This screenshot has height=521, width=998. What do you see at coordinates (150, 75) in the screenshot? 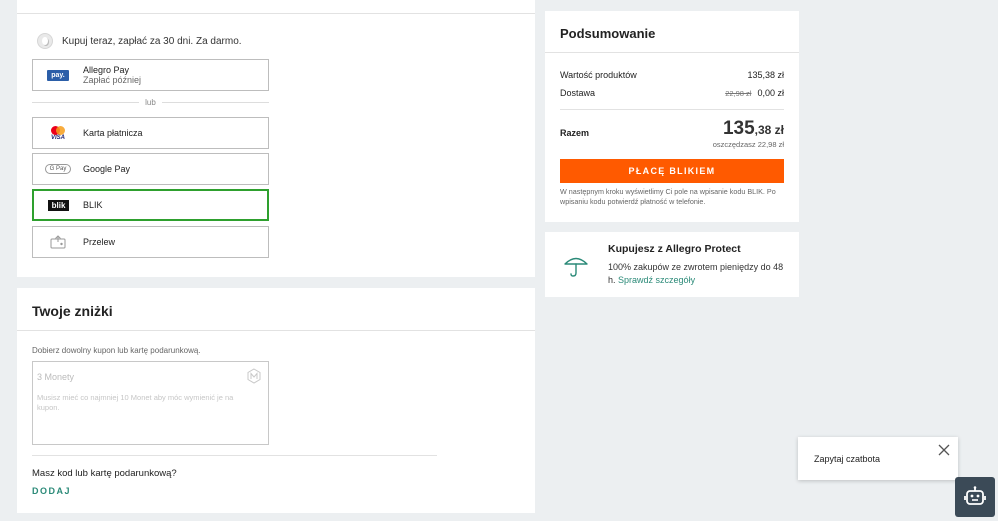
I see `payment-option-allegro-pay: pay. Allegro Pay Zapłać później` at bounding box center [150, 75].